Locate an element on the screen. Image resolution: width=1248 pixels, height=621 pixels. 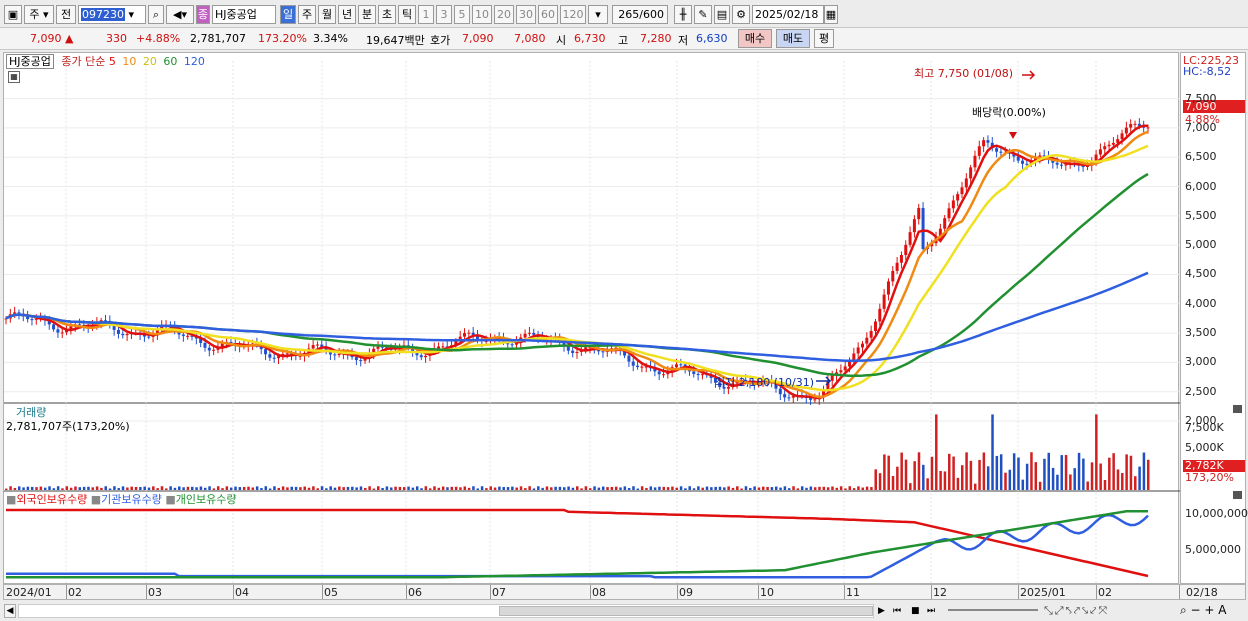
rewind-icon: ⏮ is located at coordinates (900, 611).